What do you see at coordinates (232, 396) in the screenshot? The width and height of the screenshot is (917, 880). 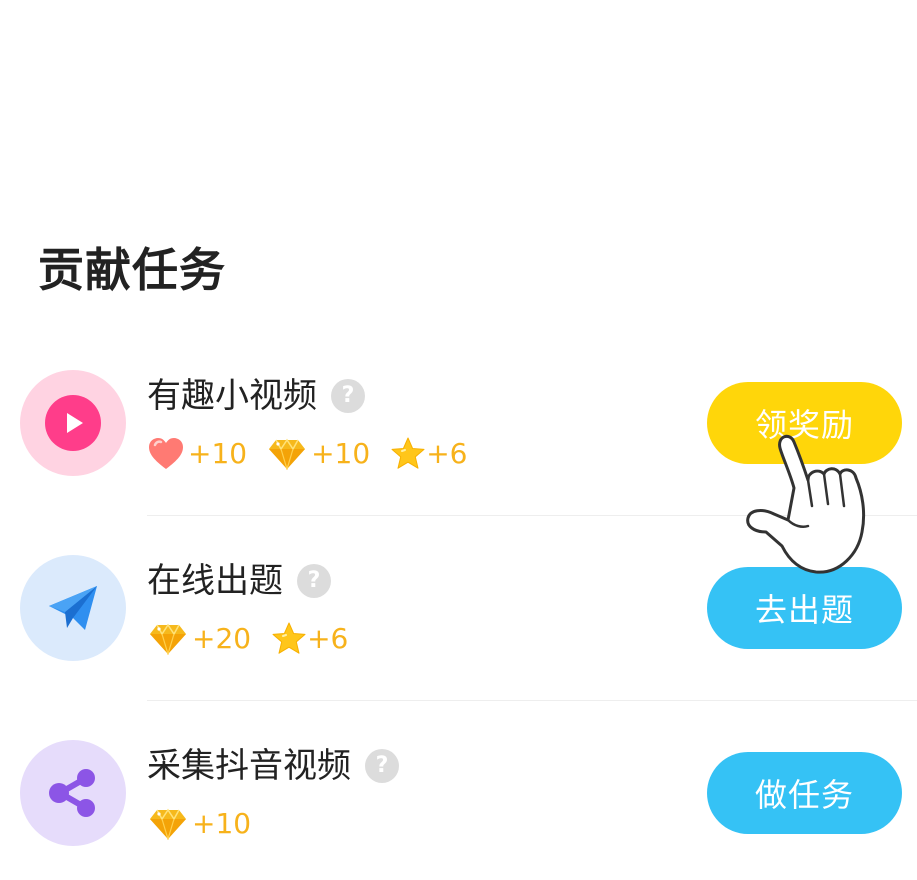 I see `task-name-text: 有趣小视频` at bounding box center [232, 396].